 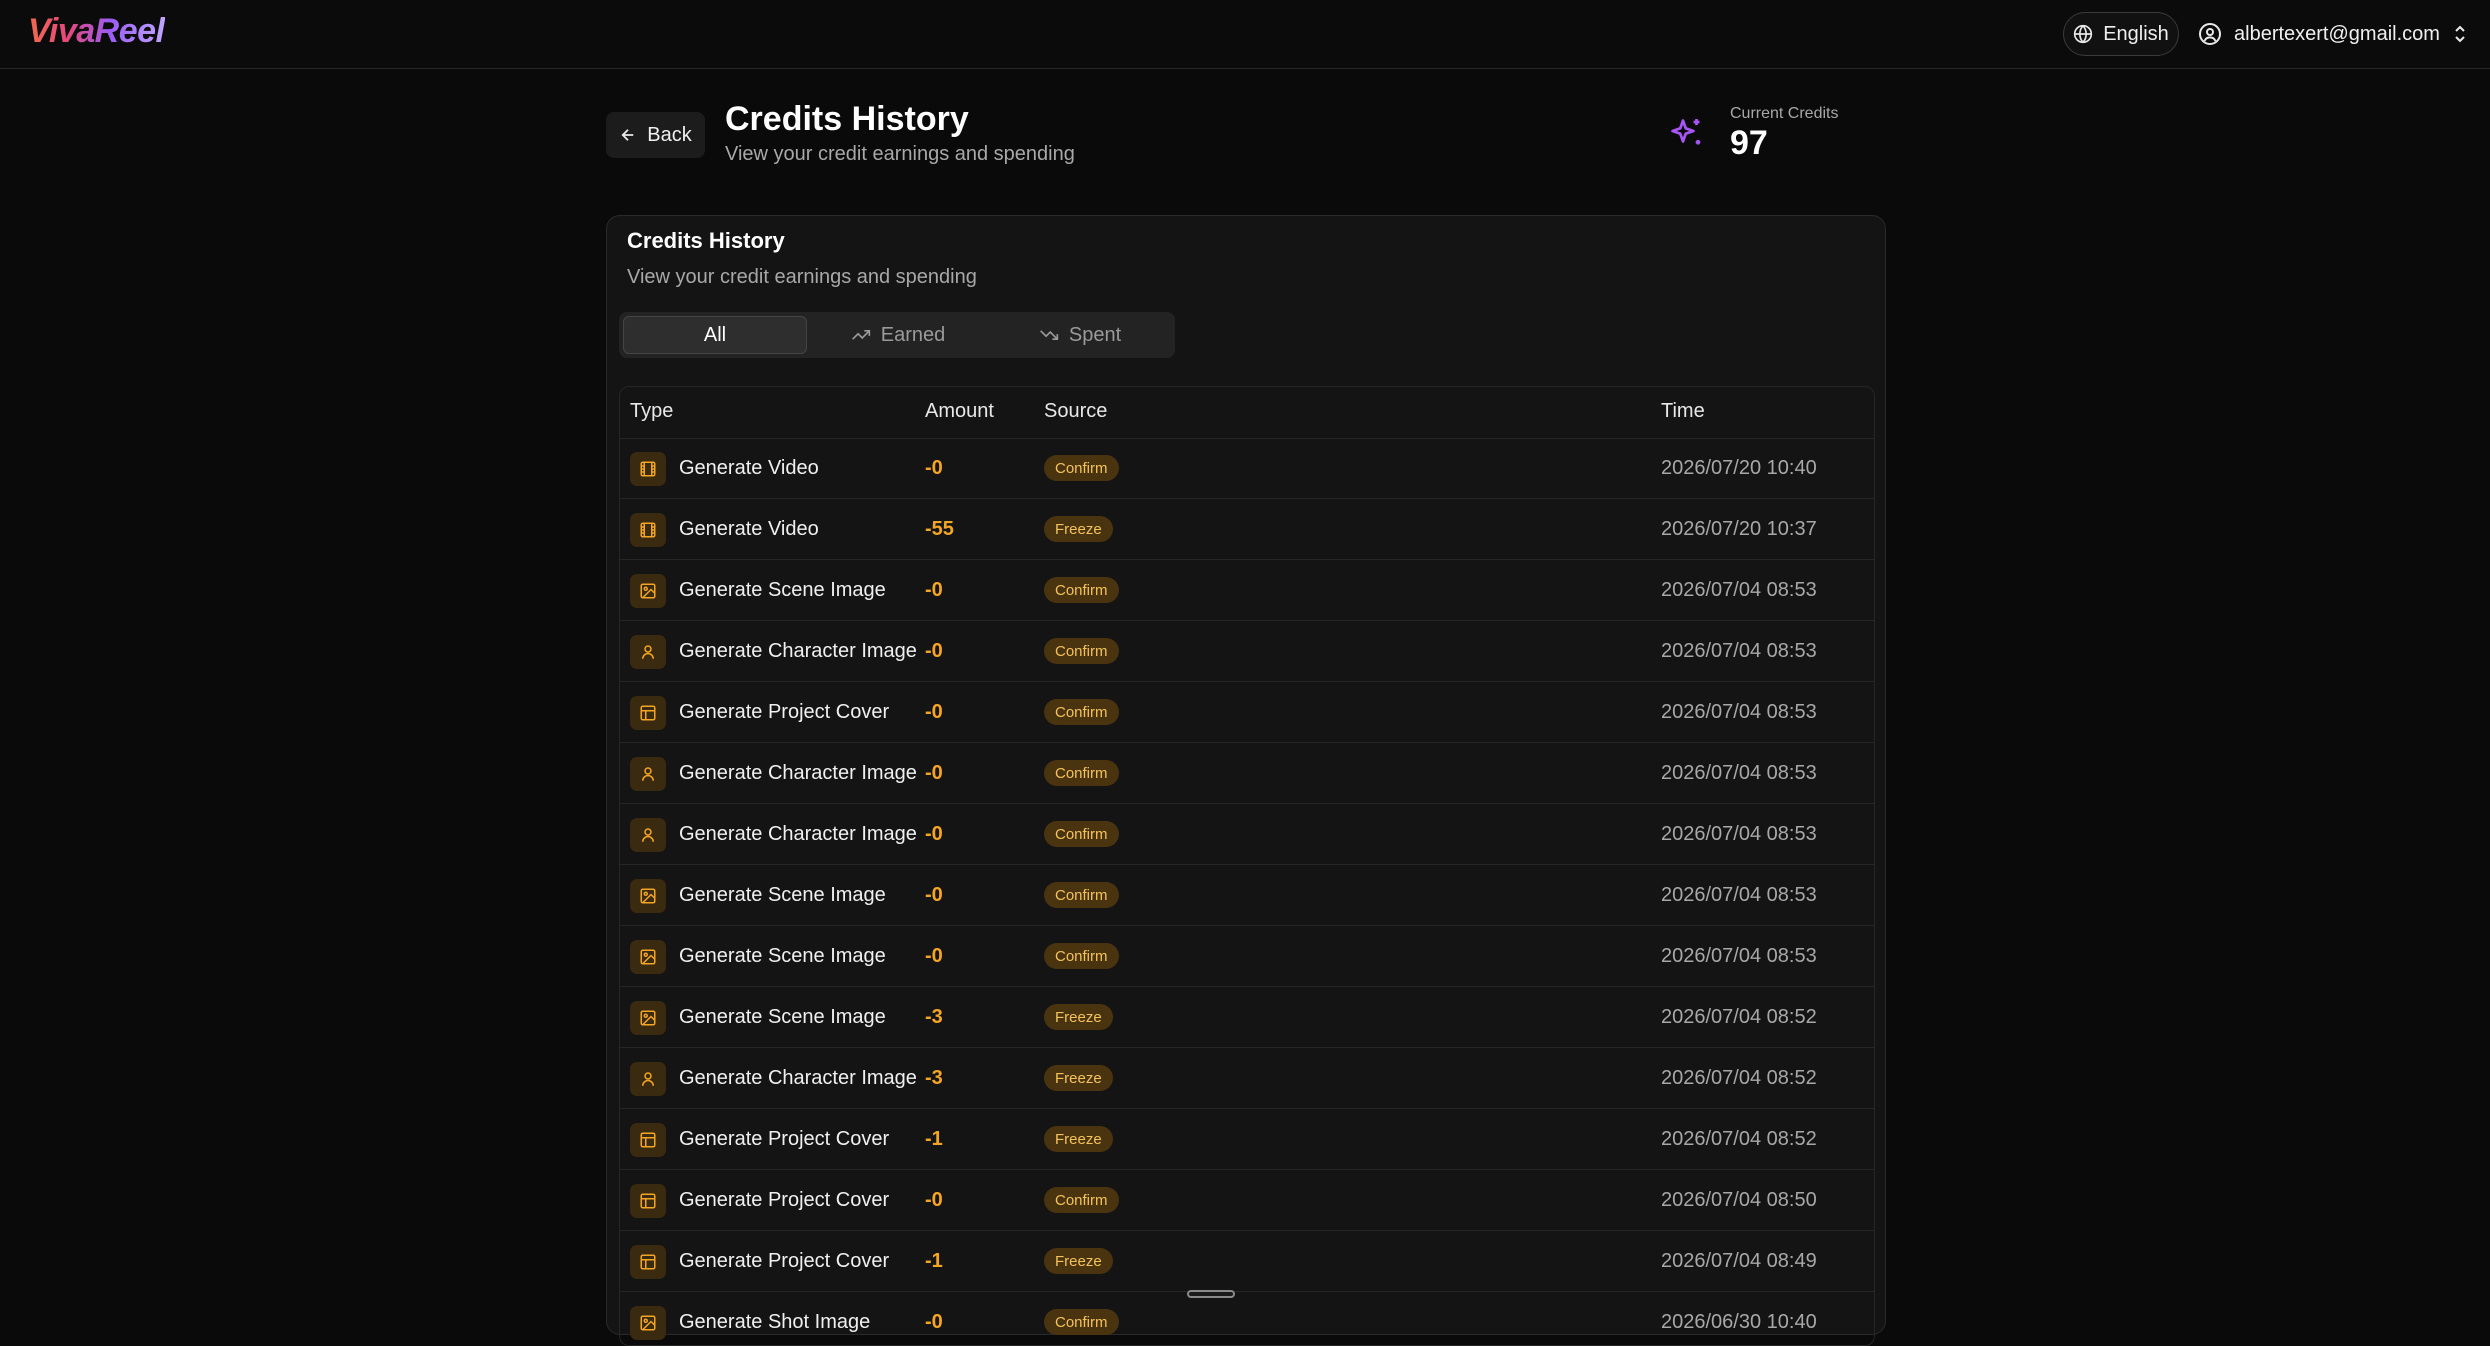 I want to click on column-amount: Amount, so click(x=959, y=411).